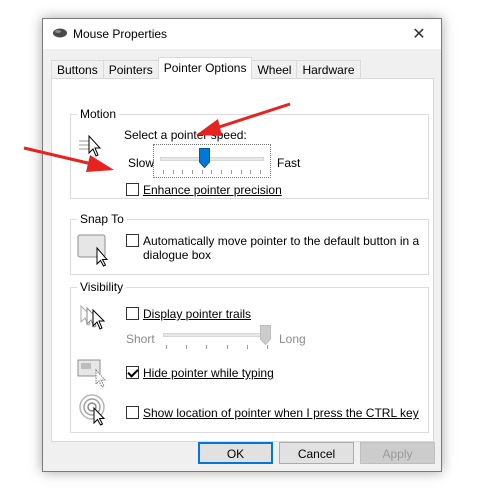  Describe the element at coordinates (265, 335) in the screenshot. I see `trail-slider-thumb` at that location.